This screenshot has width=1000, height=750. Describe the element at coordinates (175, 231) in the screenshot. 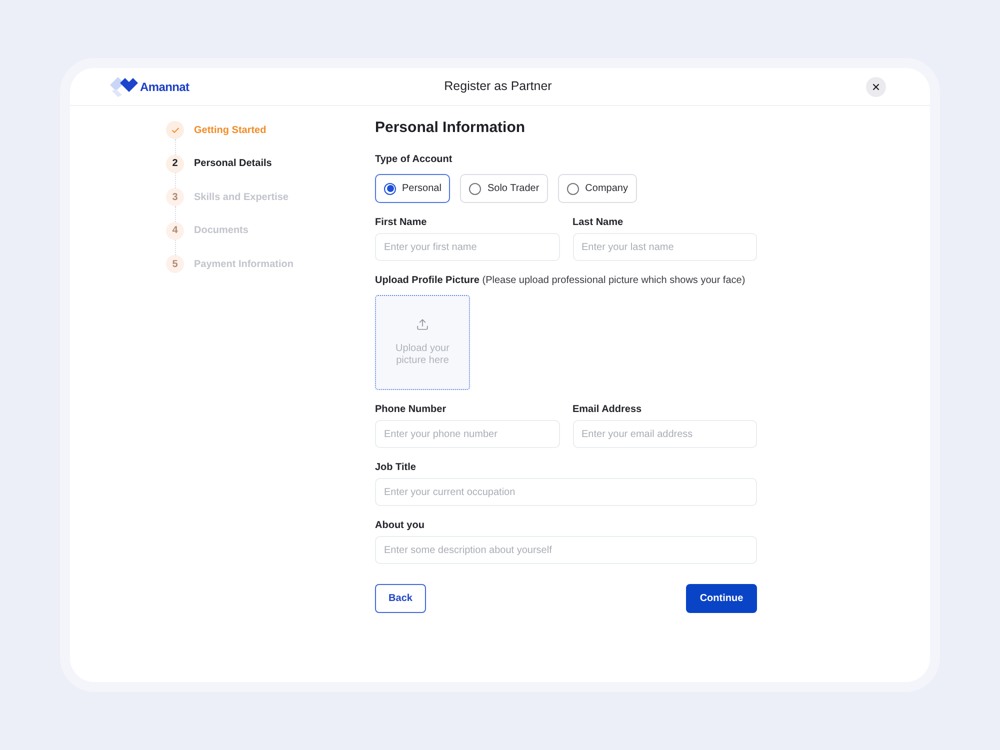

I see `step-number: 4` at that location.